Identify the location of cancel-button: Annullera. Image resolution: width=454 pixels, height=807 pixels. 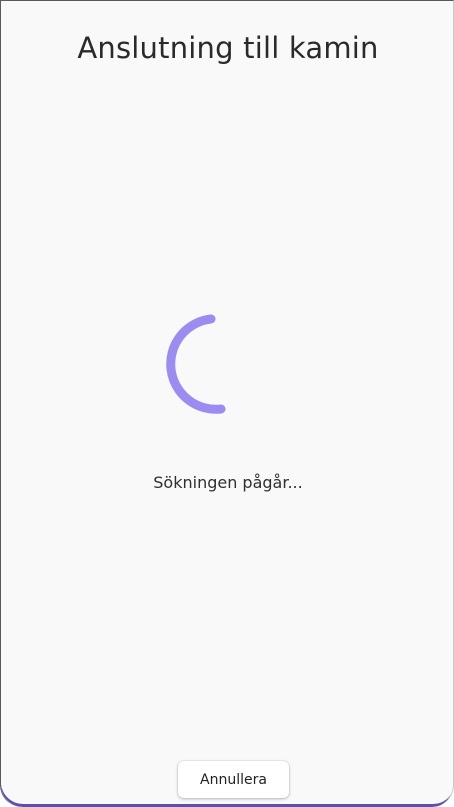
(233, 779).